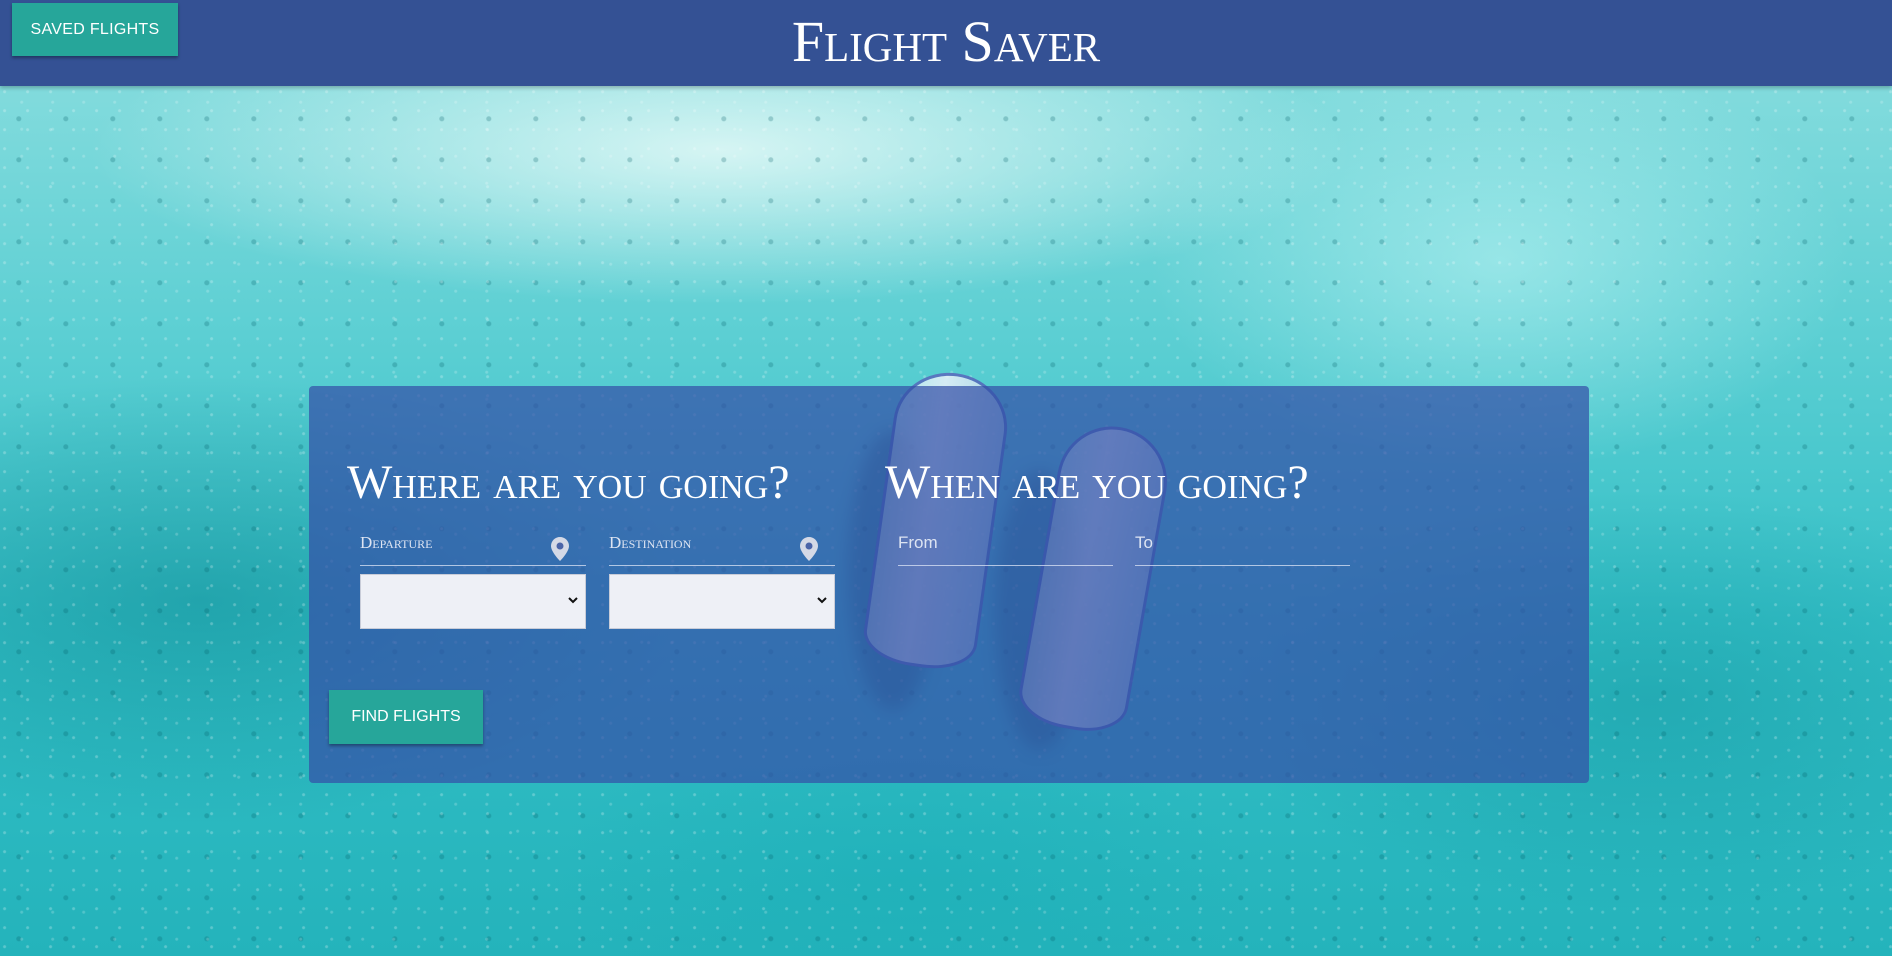 Image resolution: width=1892 pixels, height=956 pixels. What do you see at coordinates (1005, 565) in the screenshot?
I see `from-date-underline` at bounding box center [1005, 565].